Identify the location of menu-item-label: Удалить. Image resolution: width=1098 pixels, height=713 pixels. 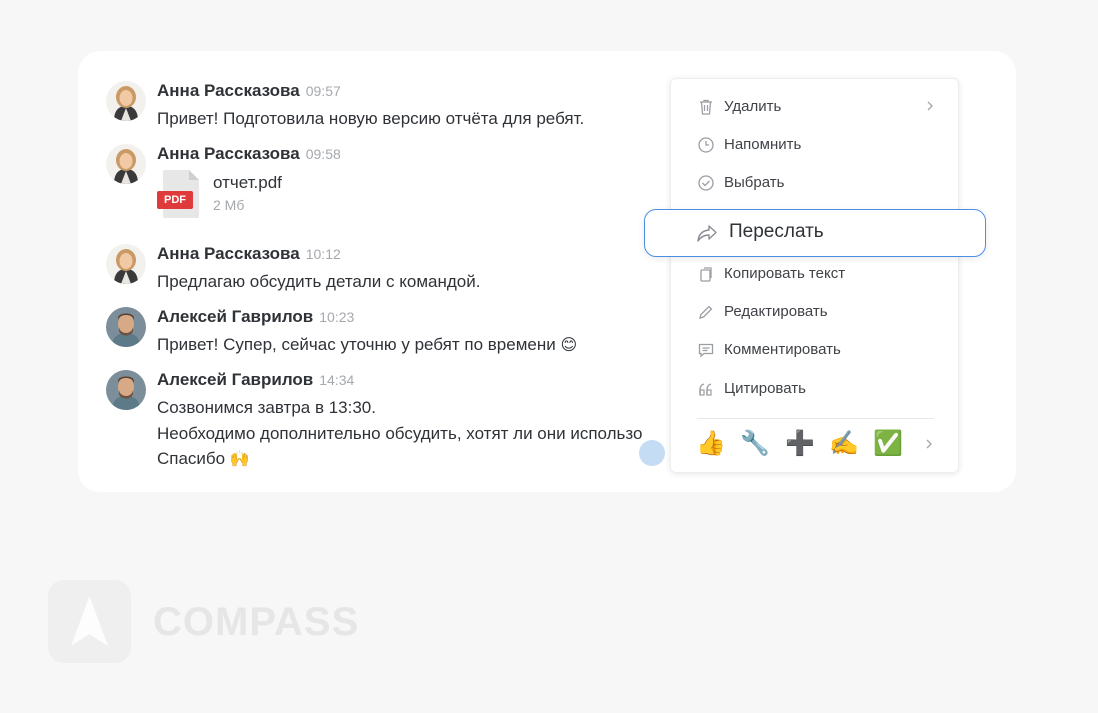
(753, 106).